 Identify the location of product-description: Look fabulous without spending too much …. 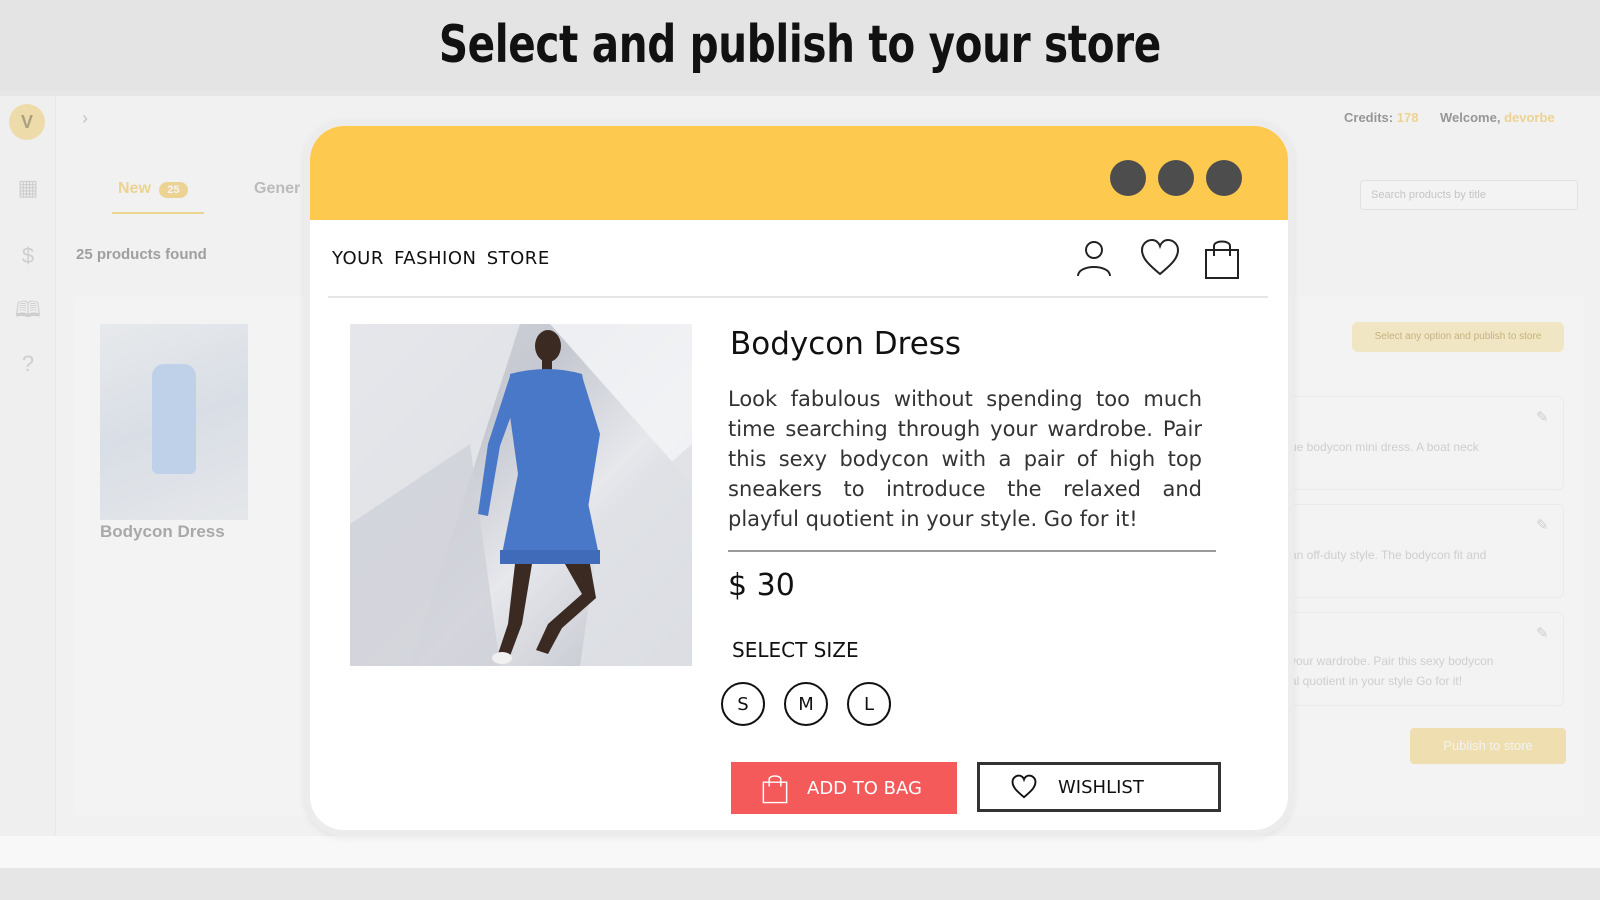
(965, 459).